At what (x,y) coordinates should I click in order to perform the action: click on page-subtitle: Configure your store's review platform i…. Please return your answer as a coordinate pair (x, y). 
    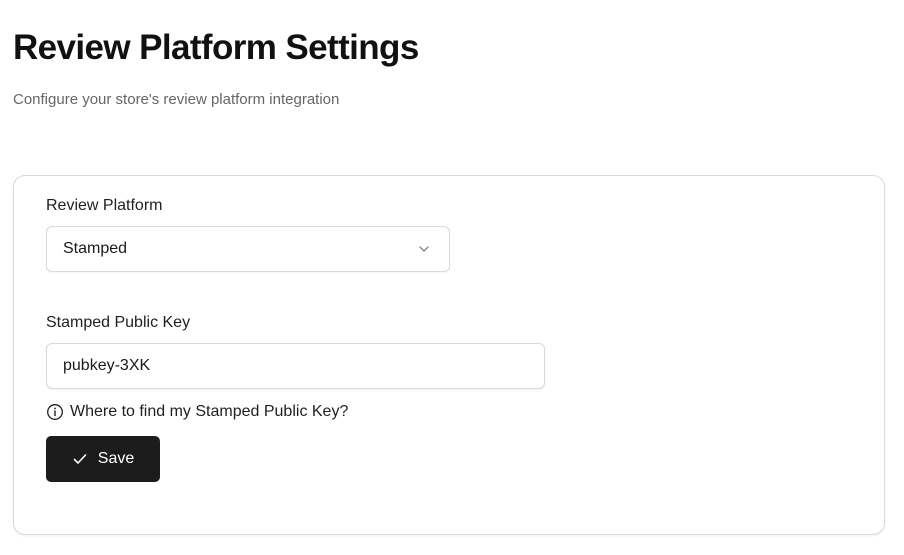
    Looking at the image, I should click on (176, 99).